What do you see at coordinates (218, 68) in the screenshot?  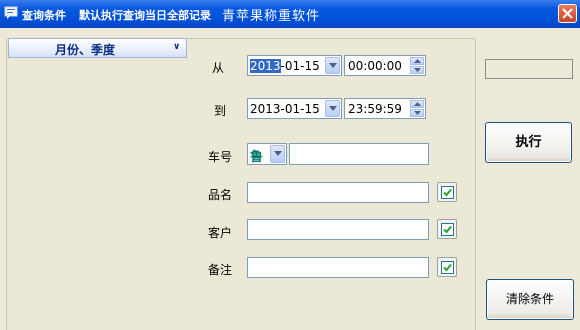 I see `from-label: 从` at bounding box center [218, 68].